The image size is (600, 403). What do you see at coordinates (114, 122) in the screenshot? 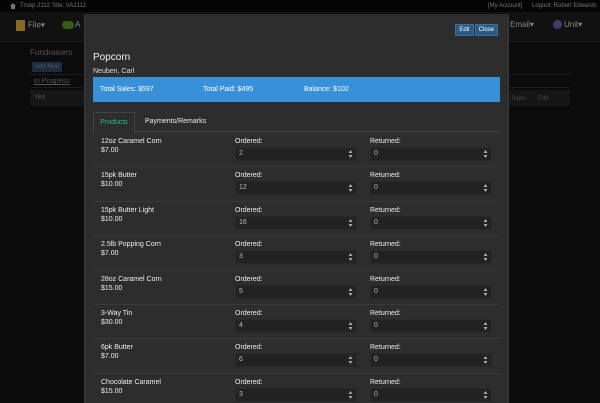
I see `tab-products: Products` at bounding box center [114, 122].